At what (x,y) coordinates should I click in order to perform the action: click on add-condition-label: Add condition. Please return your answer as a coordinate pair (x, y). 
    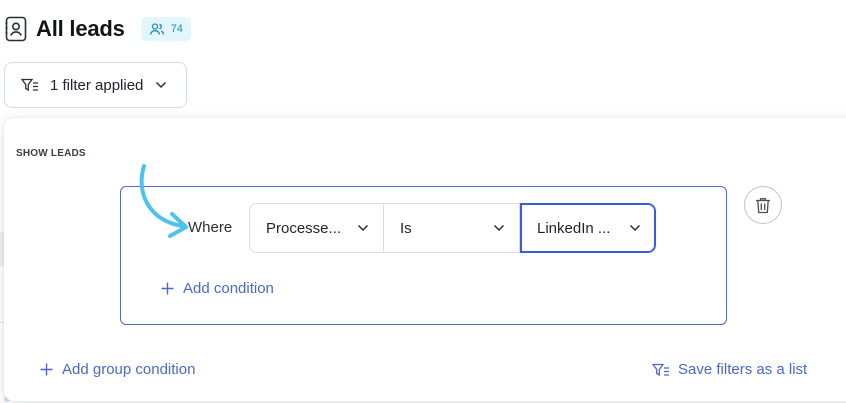
    Looking at the image, I should click on (228, 288).